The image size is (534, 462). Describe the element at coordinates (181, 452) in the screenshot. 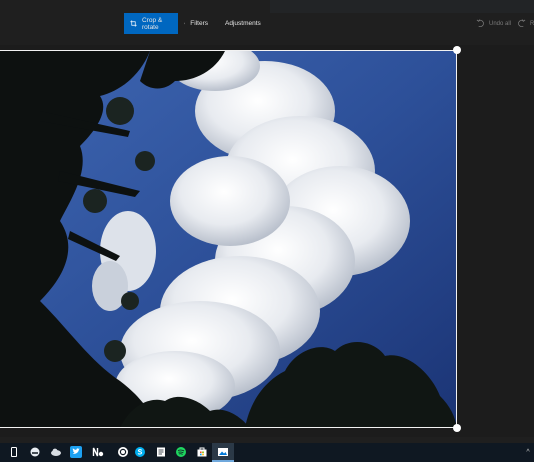

I see `spotify-icon` at that location.